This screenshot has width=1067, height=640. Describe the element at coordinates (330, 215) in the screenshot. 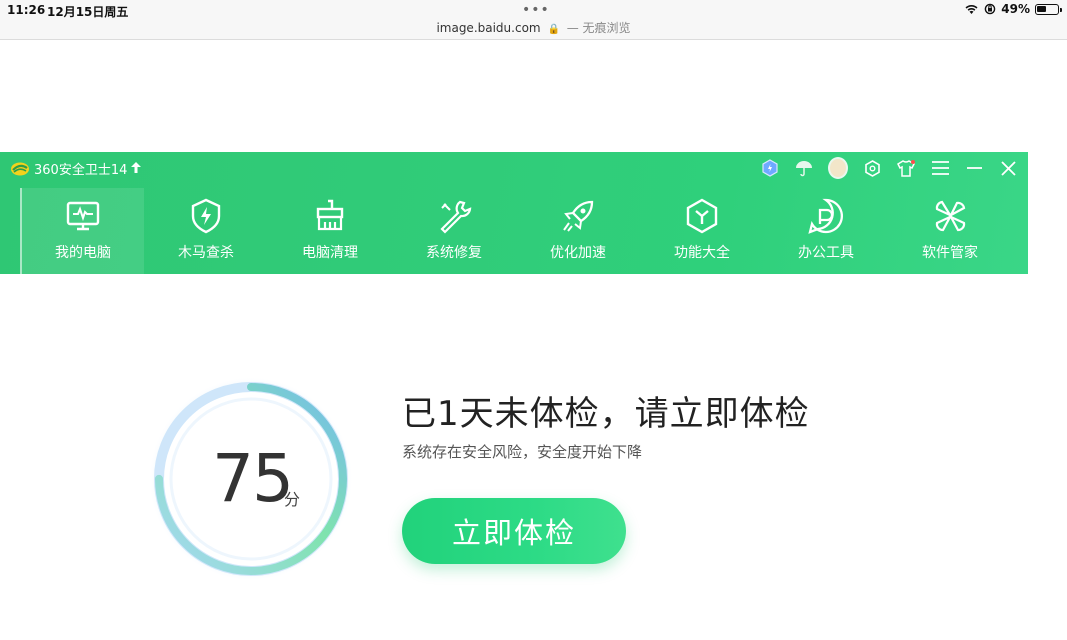

I see `broom-icon` at that location.